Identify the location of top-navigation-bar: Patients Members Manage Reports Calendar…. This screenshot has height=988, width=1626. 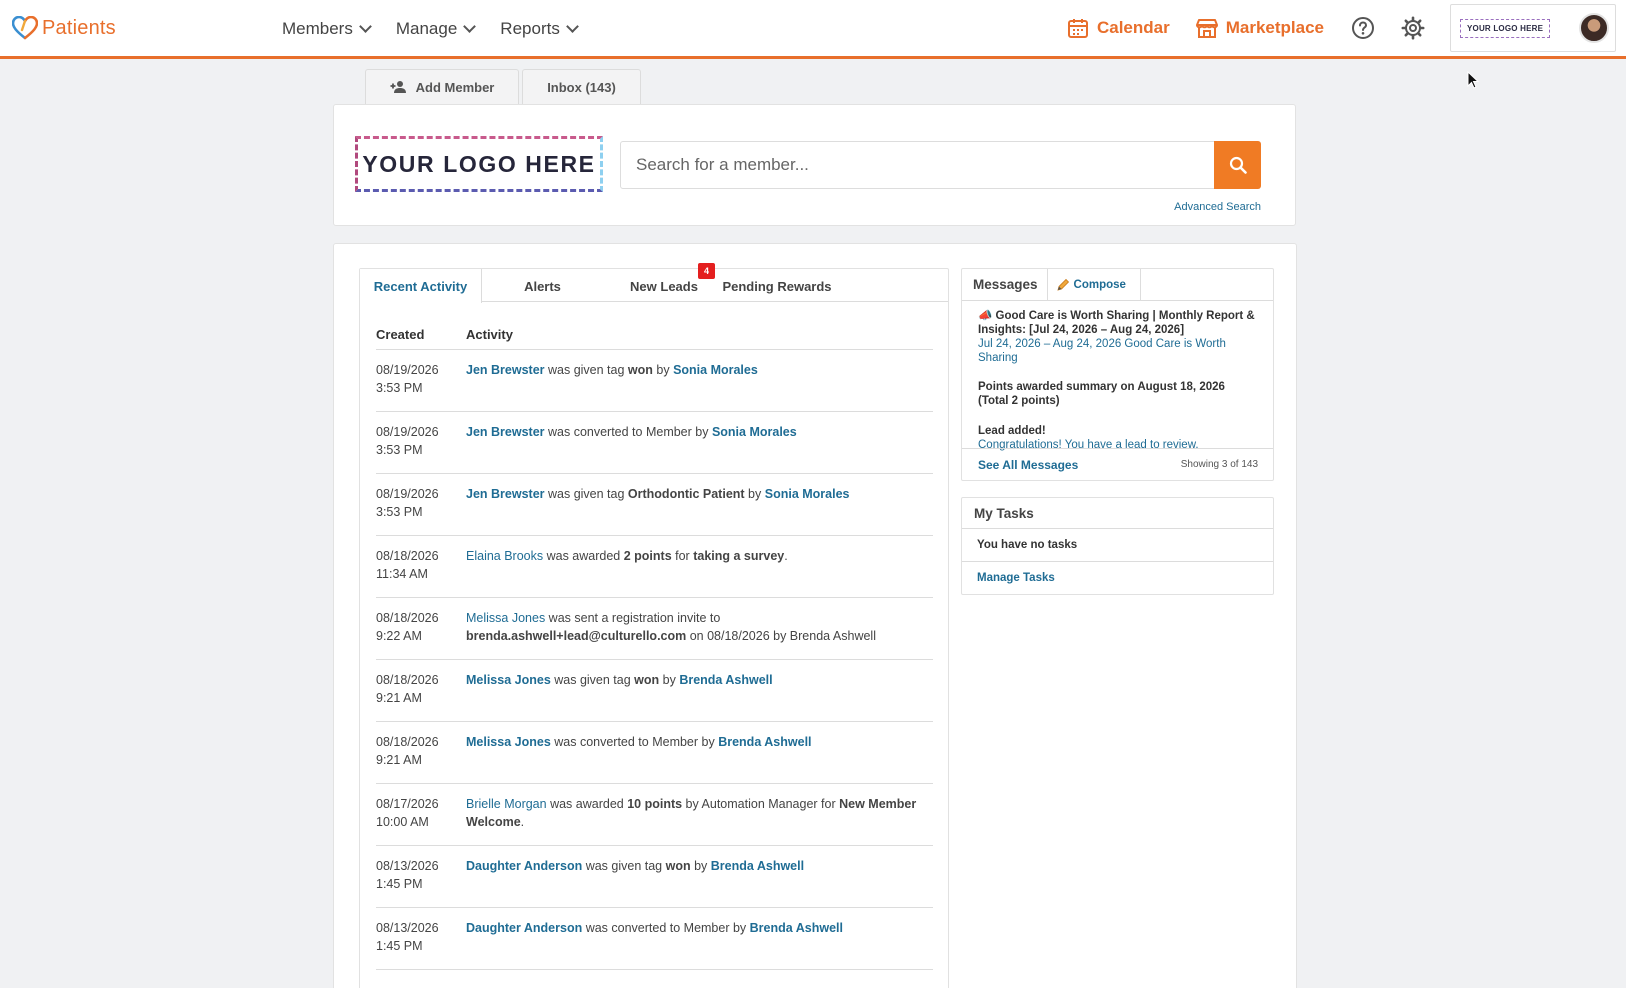
(813, 29).